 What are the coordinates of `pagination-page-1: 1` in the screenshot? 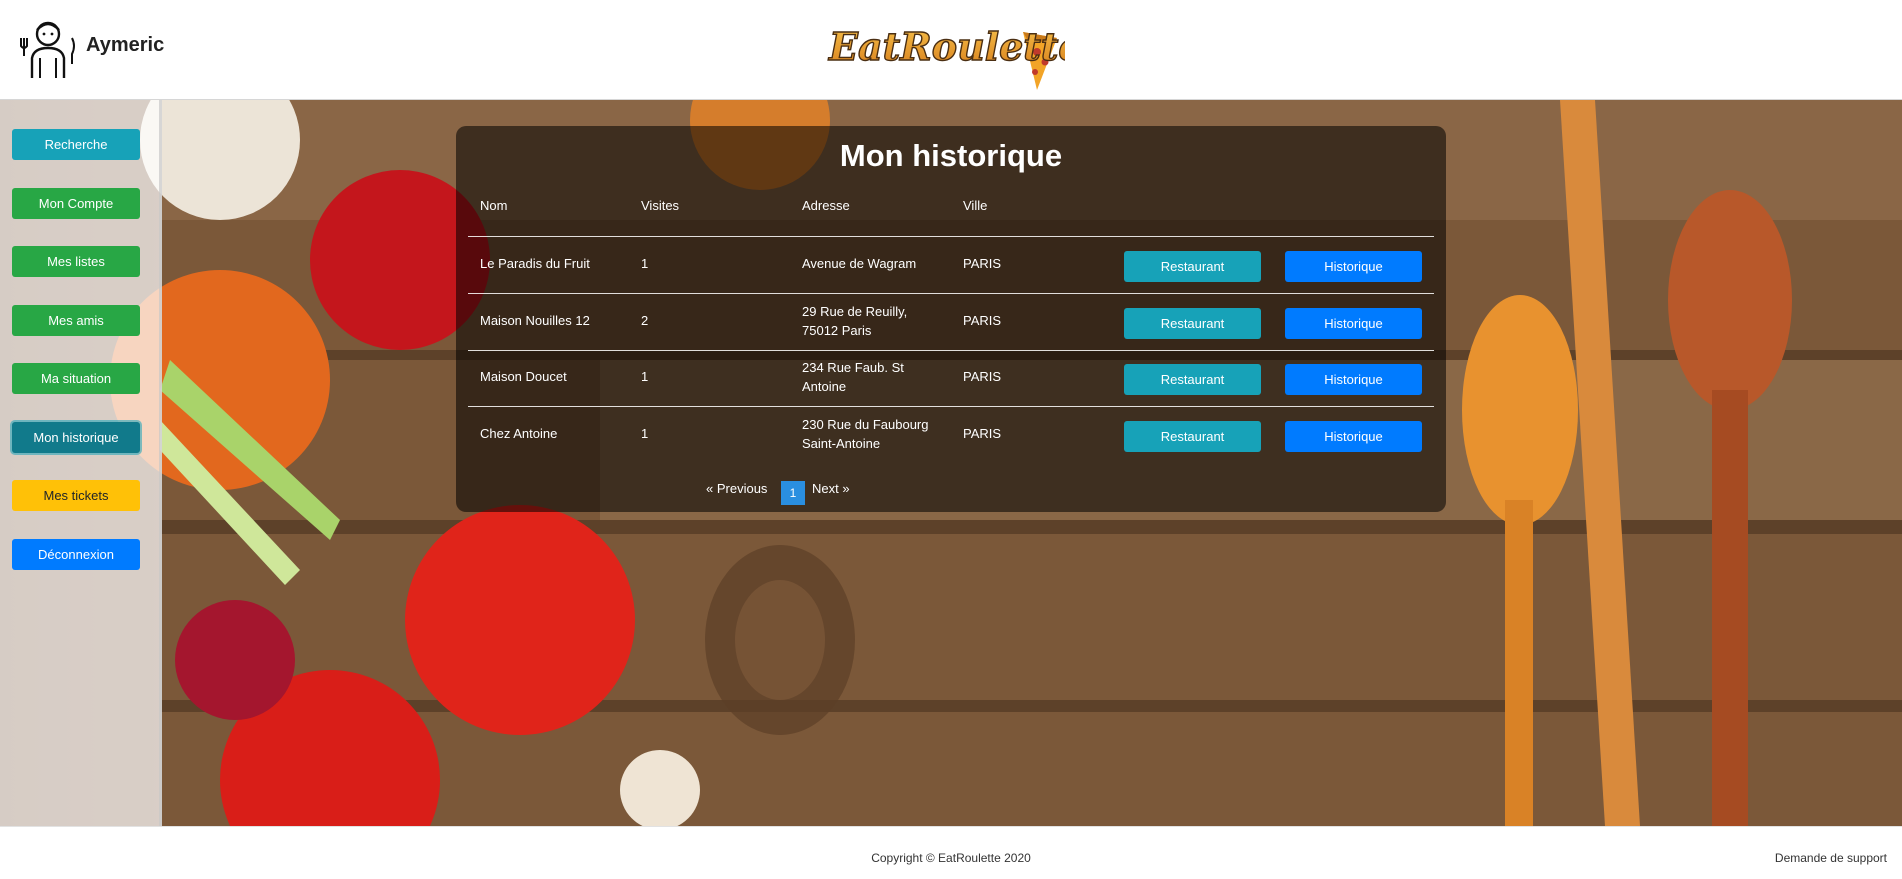 It's located at (793, 493).